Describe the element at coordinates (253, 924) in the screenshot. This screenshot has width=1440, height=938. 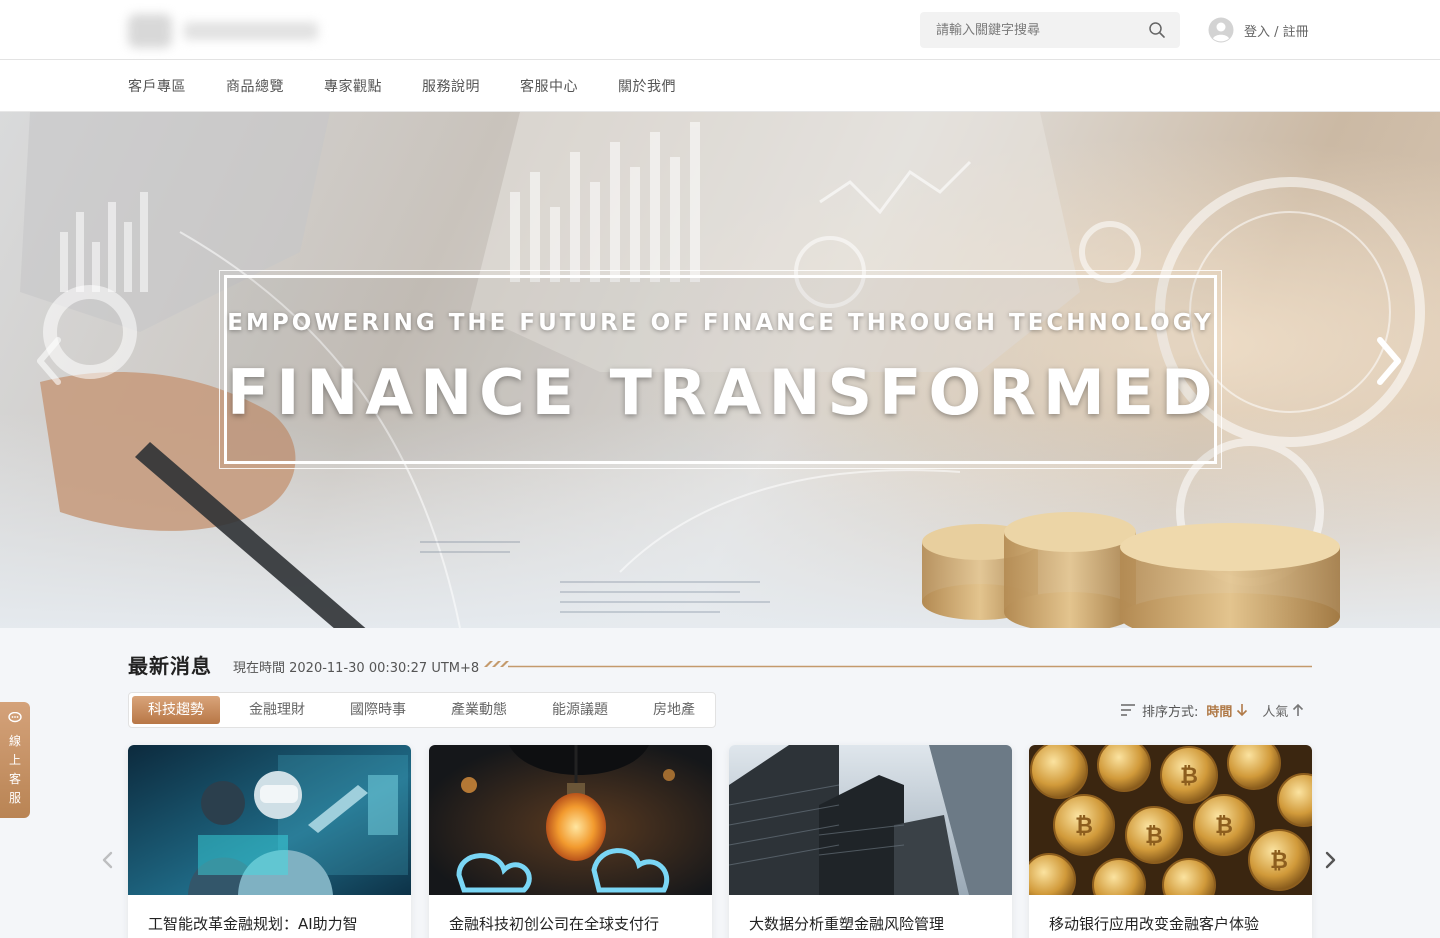
I see `news-card-title: 工智能改革金融规划：AI助力智` at that location.